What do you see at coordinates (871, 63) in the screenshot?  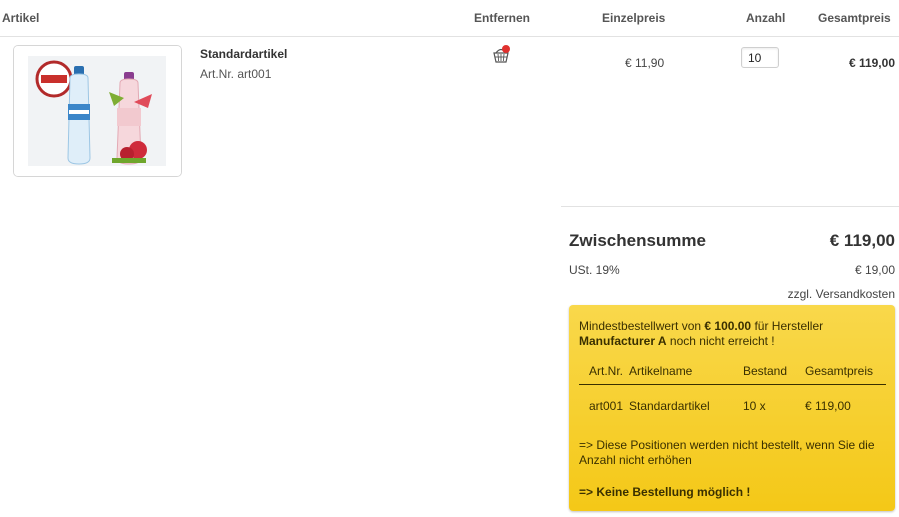 I see `product-total-price: € 119,00` at bounding box center [871, 63].